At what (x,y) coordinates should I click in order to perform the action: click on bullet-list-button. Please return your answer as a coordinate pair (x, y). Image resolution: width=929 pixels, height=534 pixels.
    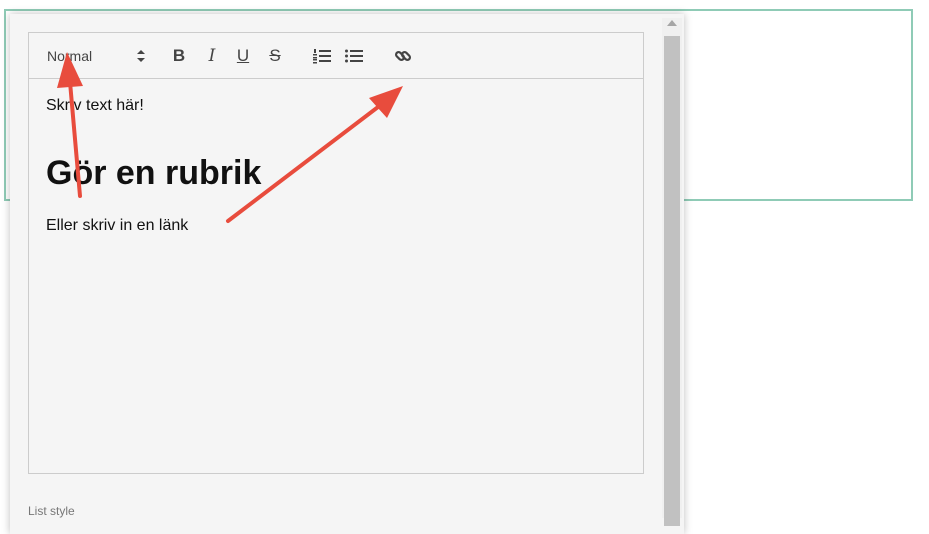
    Looking at the image, I should click on (354, 56).